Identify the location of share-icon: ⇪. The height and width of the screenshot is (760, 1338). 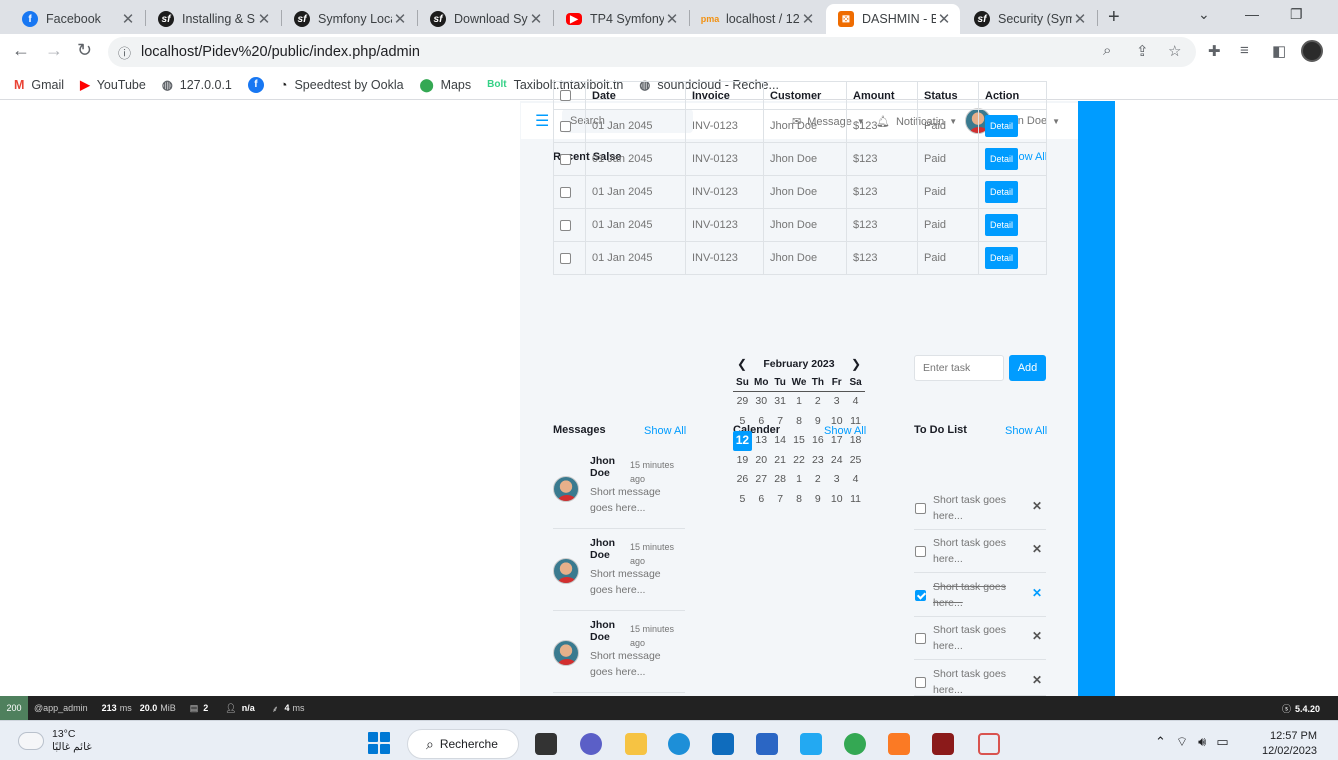
(1142, 51).